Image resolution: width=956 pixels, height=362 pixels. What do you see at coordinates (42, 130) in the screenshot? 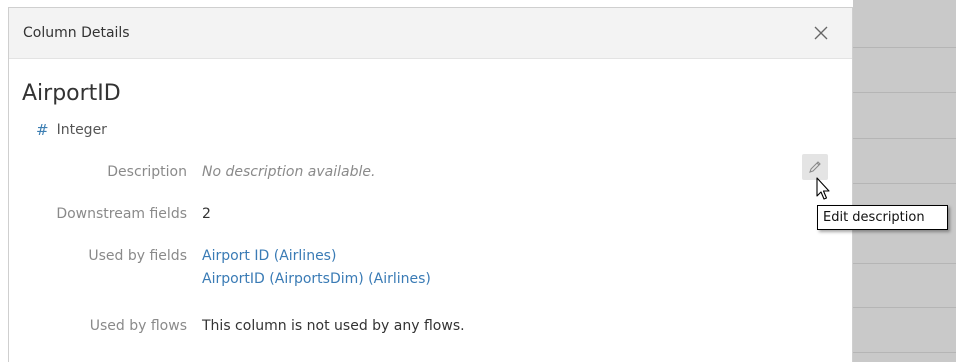
I see `hash-icon: #` at bounding box center [42, 130].